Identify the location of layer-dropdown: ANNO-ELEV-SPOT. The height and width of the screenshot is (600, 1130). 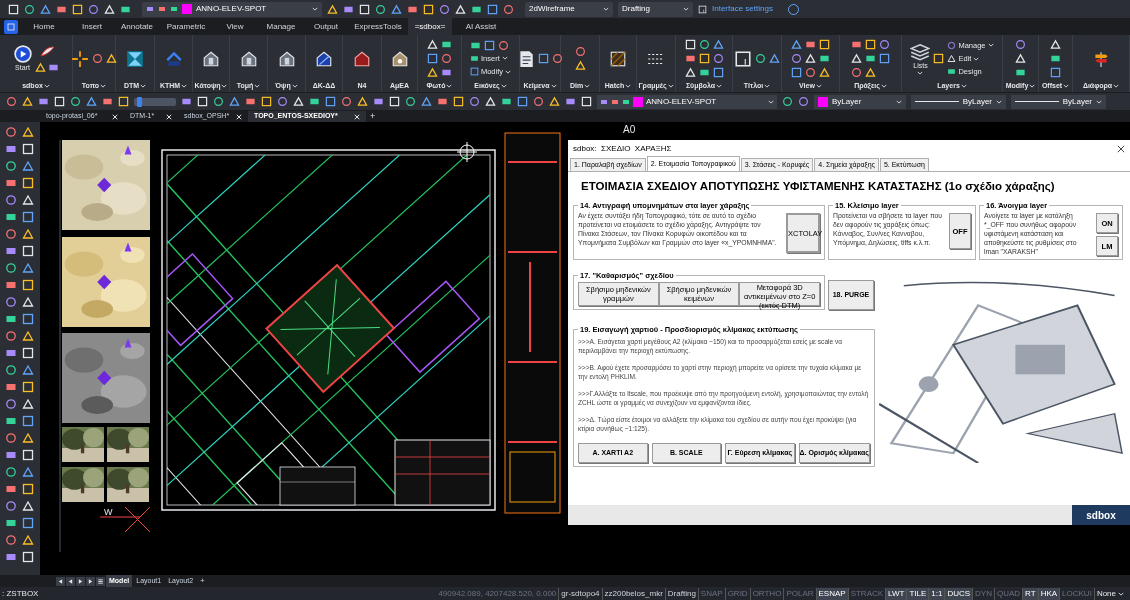
(687, 101).